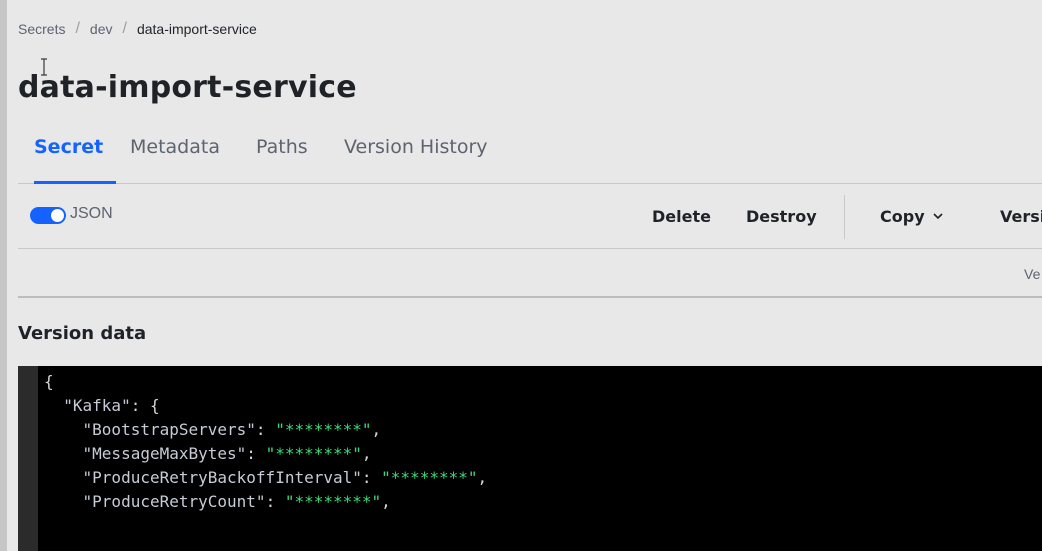 This screenshot has height=551, width=1042. What do you see at coordinates (530, 217) in the screenshot?
I see `secret-toolbar: JSON Delete Destroy Copy Versi` at bounding box center [530, 217].